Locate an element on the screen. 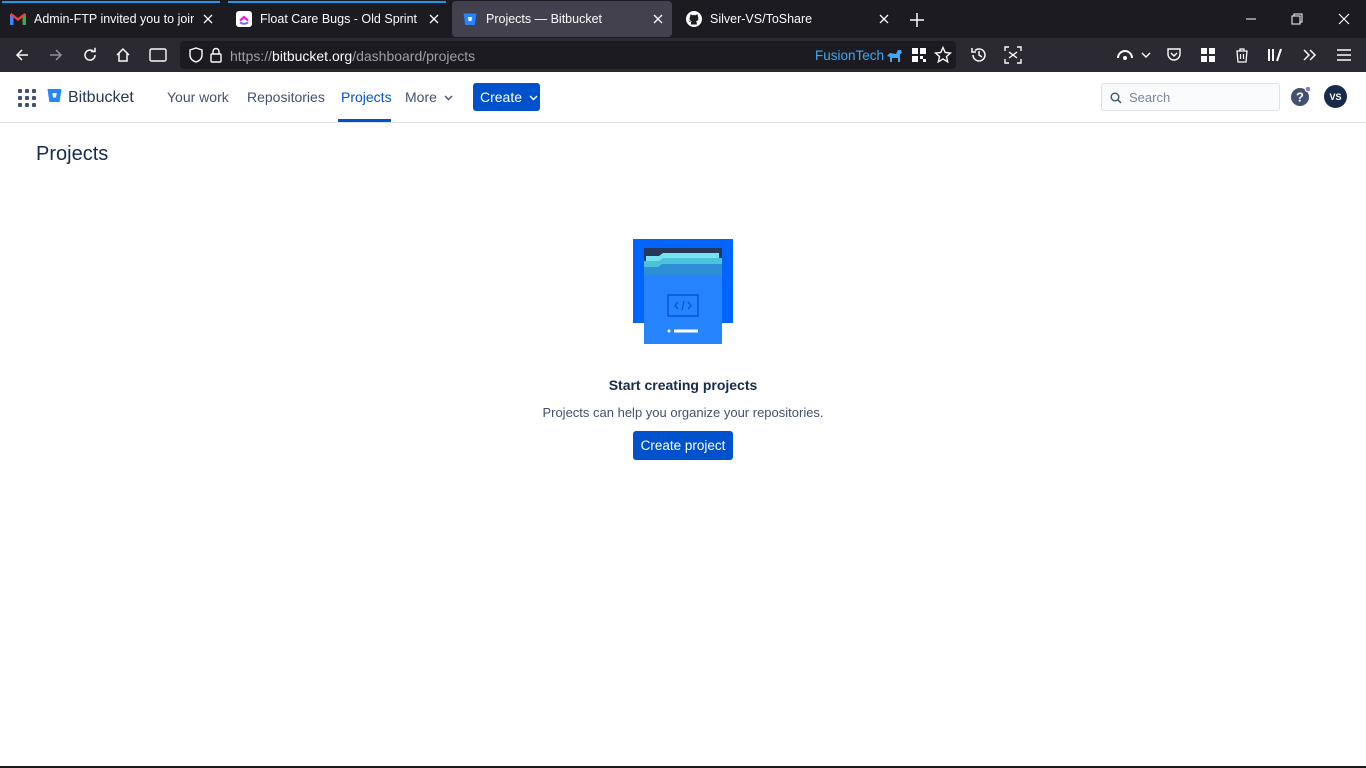  nav-projects: Projects is located at coordinates (366, 97).